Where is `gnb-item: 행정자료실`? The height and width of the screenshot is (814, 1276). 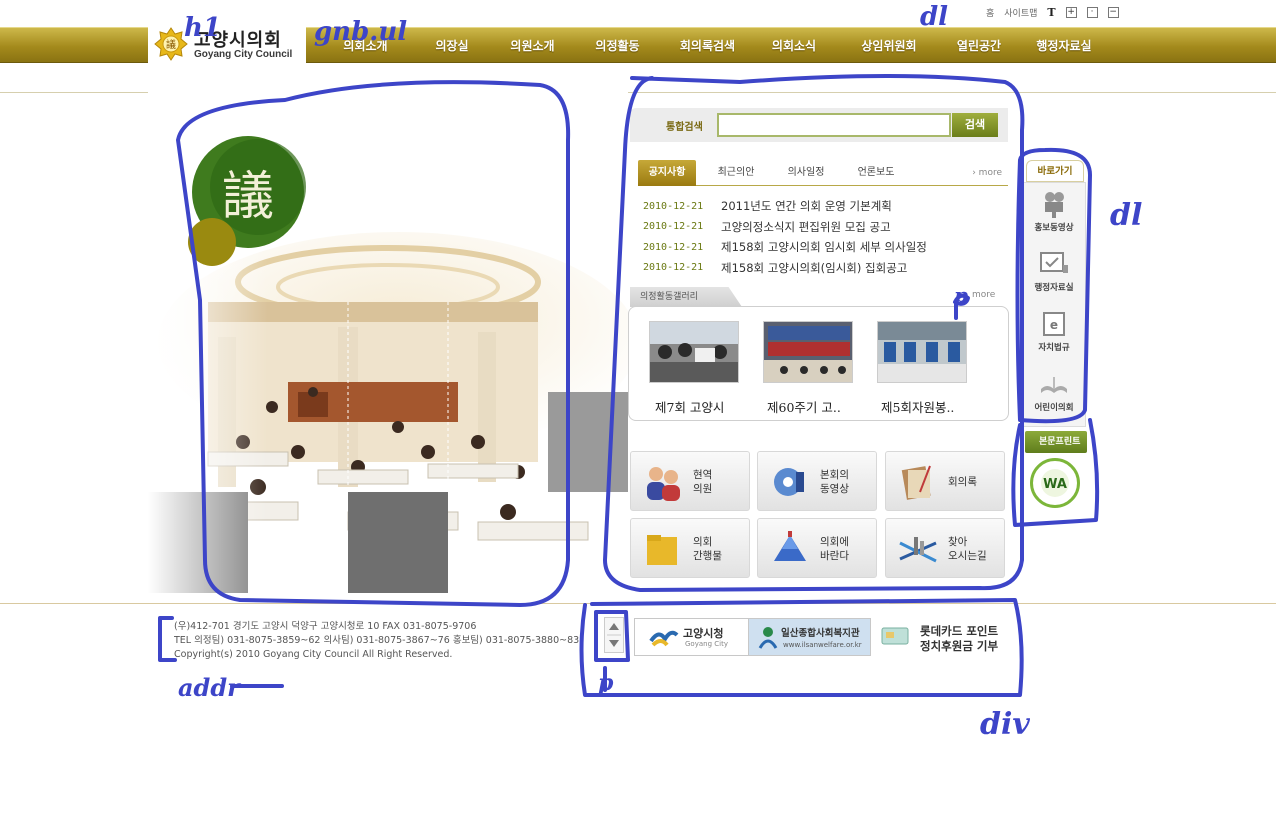
gnb-item: 행정자료실 is located at coordinates (1064, 45).